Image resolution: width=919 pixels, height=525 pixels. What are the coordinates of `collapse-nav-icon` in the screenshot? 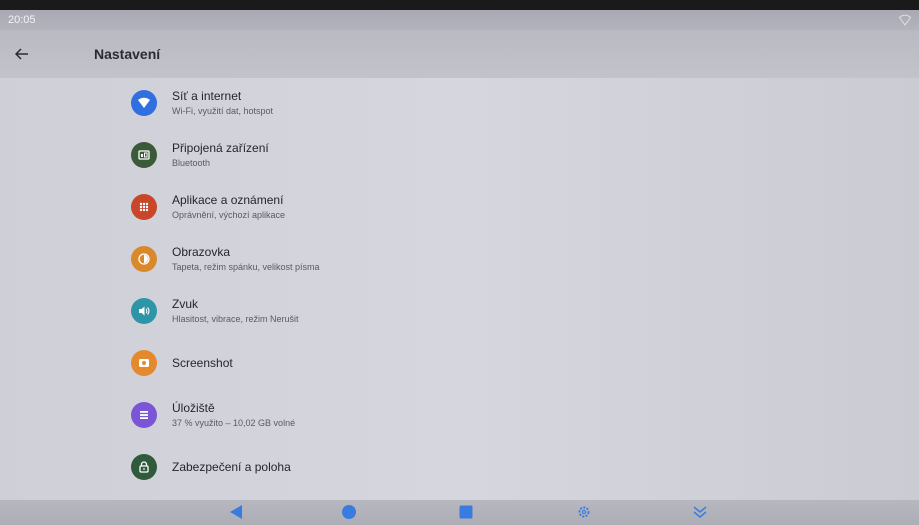 It's located at (700, 512).